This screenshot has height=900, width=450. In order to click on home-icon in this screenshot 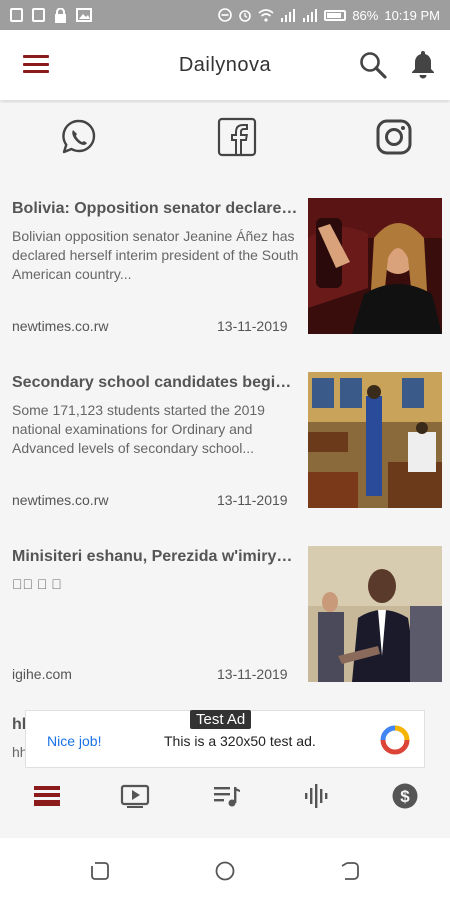, I will do `click(225, 871)`.